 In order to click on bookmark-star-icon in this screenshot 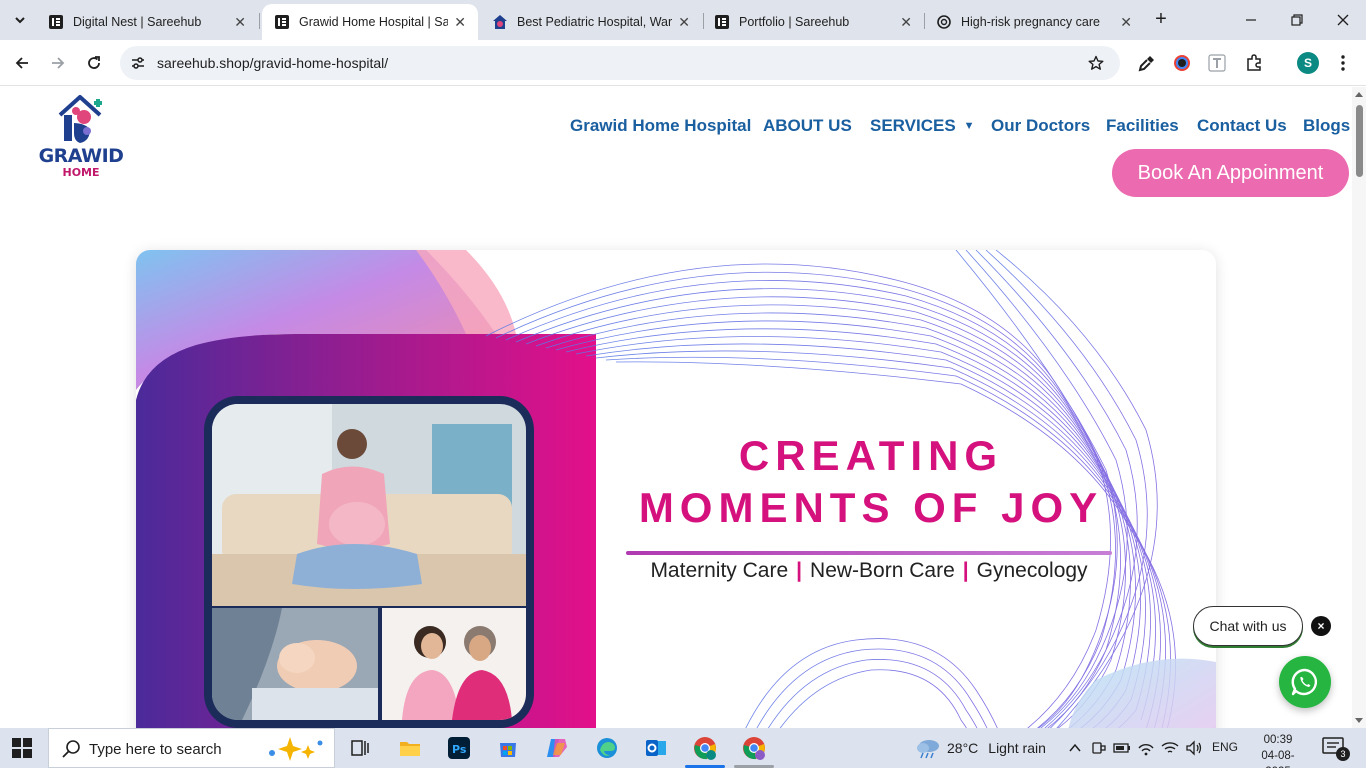, I will do `click(1096, 63)`.